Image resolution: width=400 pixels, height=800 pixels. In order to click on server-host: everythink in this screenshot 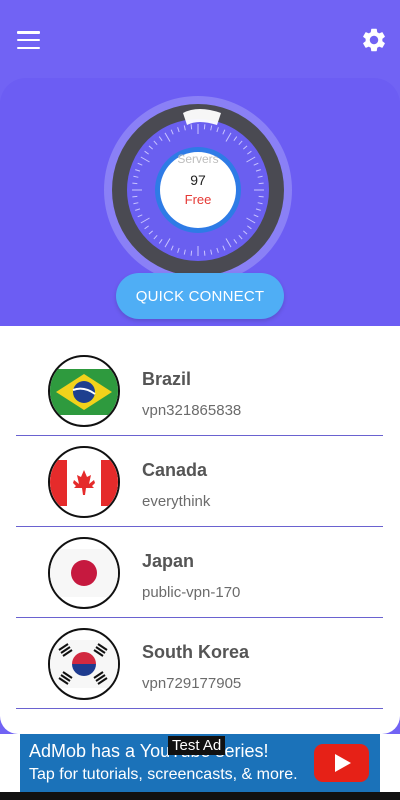, I will do `click(176, 501)`.